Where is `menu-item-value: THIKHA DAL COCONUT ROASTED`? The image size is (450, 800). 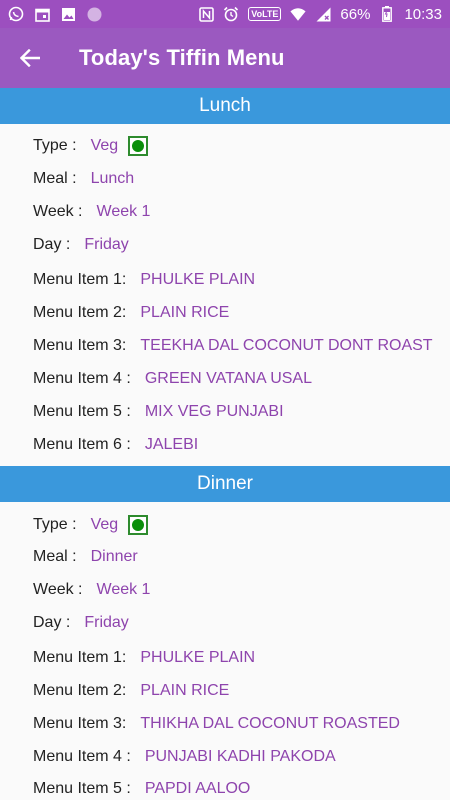 menu-item-value: THIKHA DAL COCONUT ROASTED is located at coordinates (270, 723).